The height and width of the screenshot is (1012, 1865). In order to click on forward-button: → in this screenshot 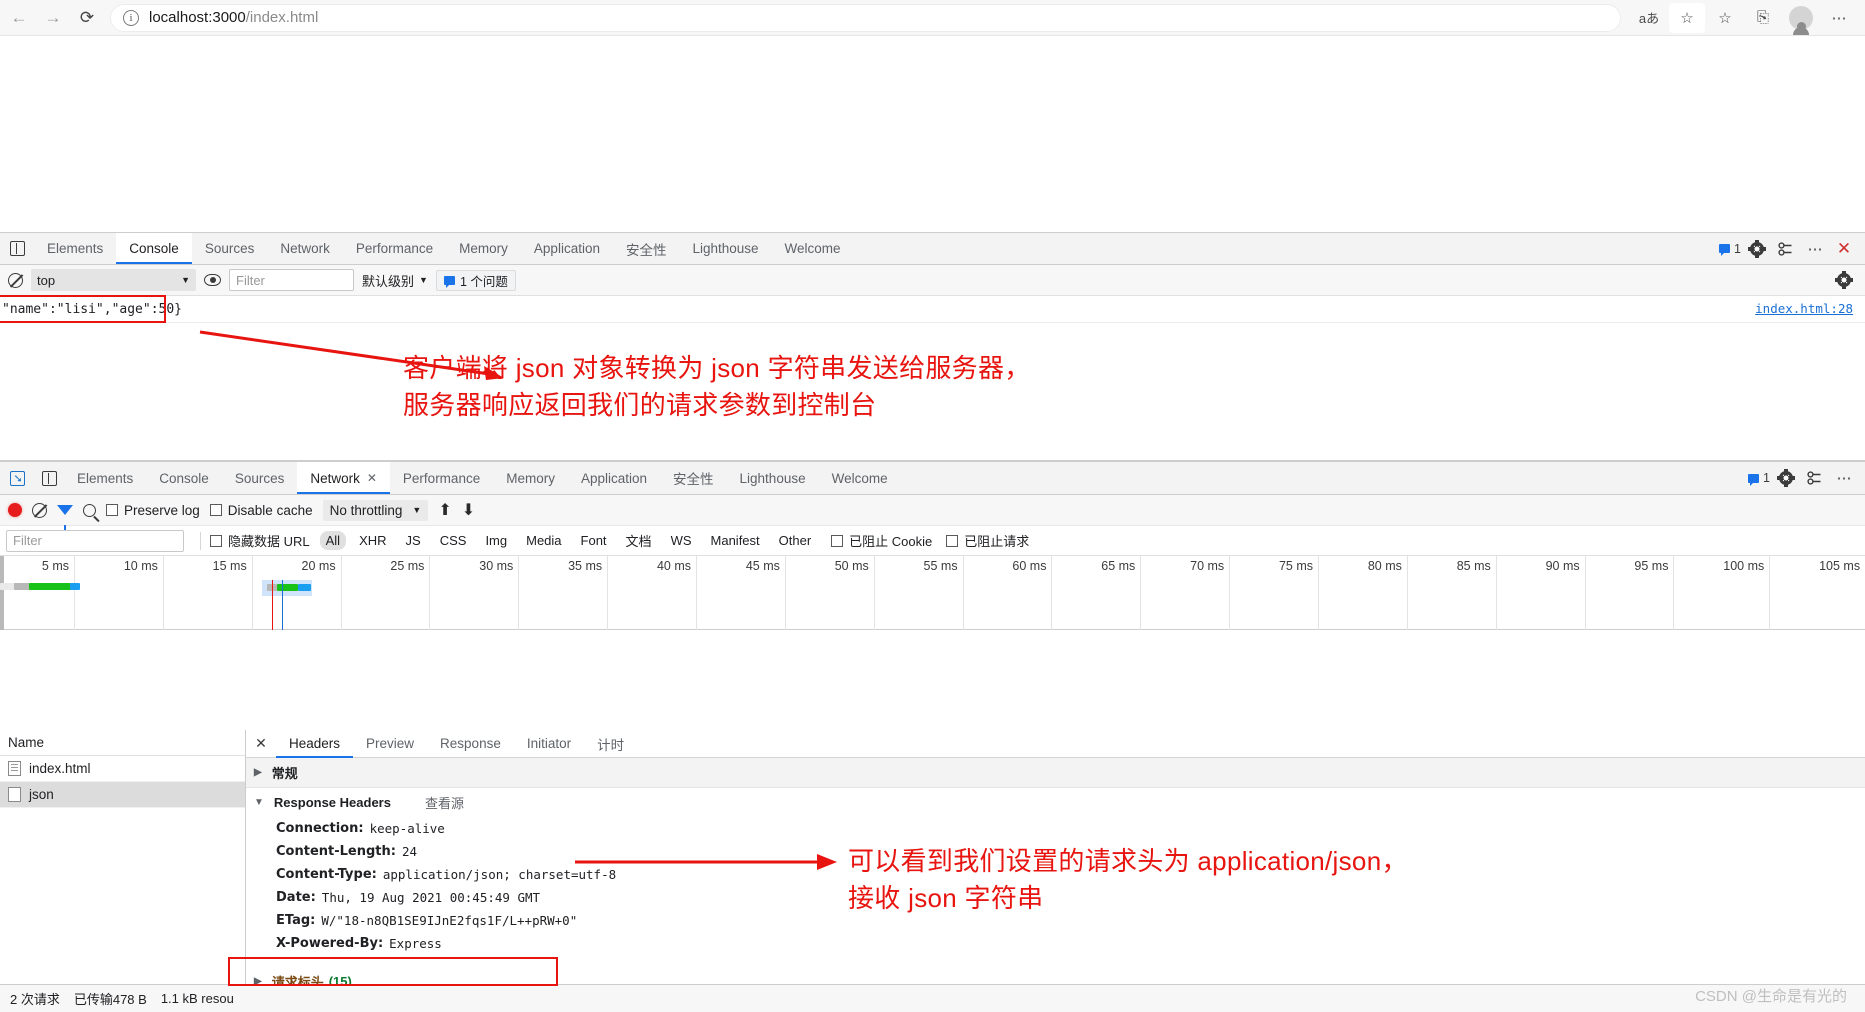, I will do `click(53, 18)`.